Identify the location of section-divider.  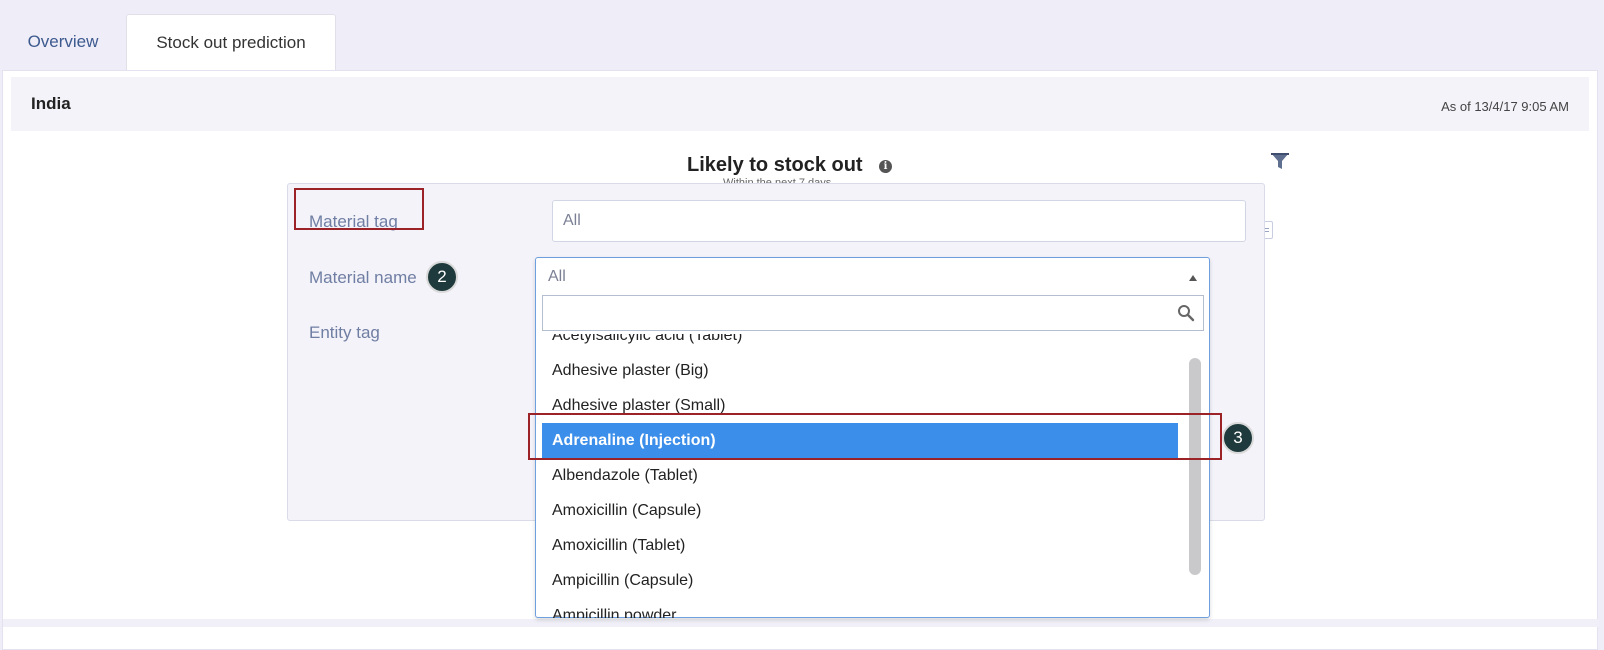
(801, 623).